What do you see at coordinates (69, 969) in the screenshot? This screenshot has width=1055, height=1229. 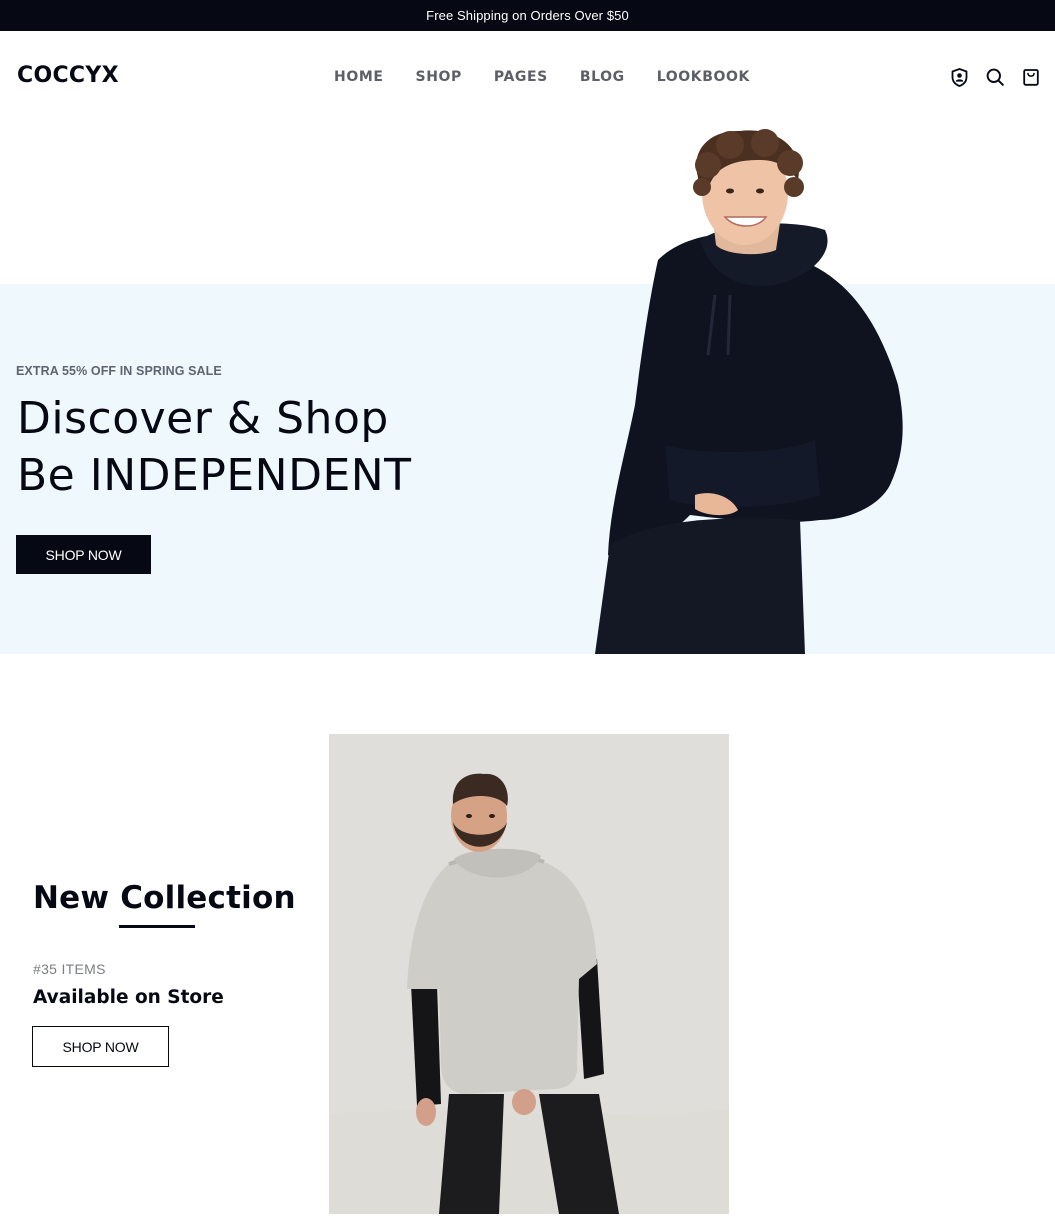 I see `collection-item-count: #35 ITEMS` at bounding box center [69, 969].